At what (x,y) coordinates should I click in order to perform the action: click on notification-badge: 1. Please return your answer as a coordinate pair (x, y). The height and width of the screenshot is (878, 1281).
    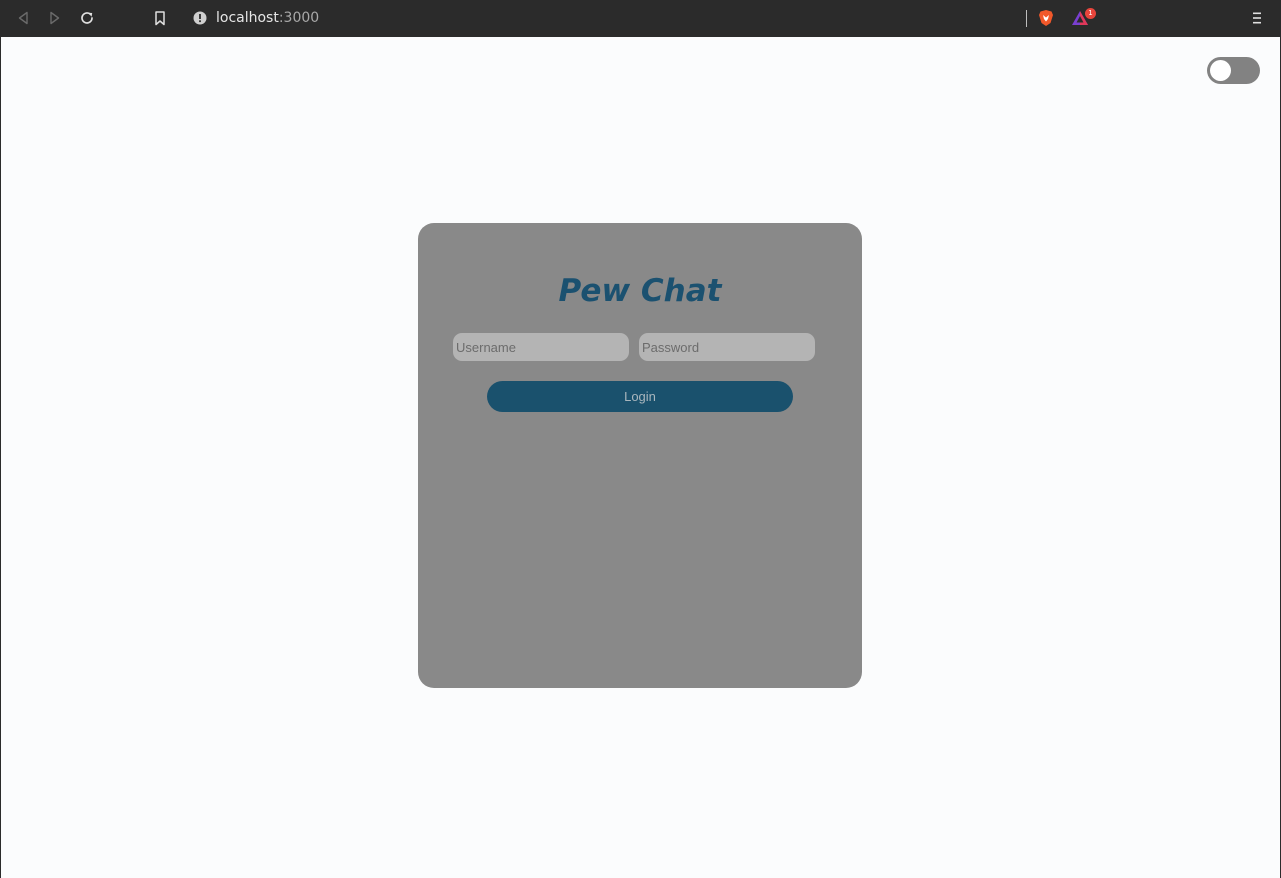
    Looking at the image, I should click on (1090, 13).